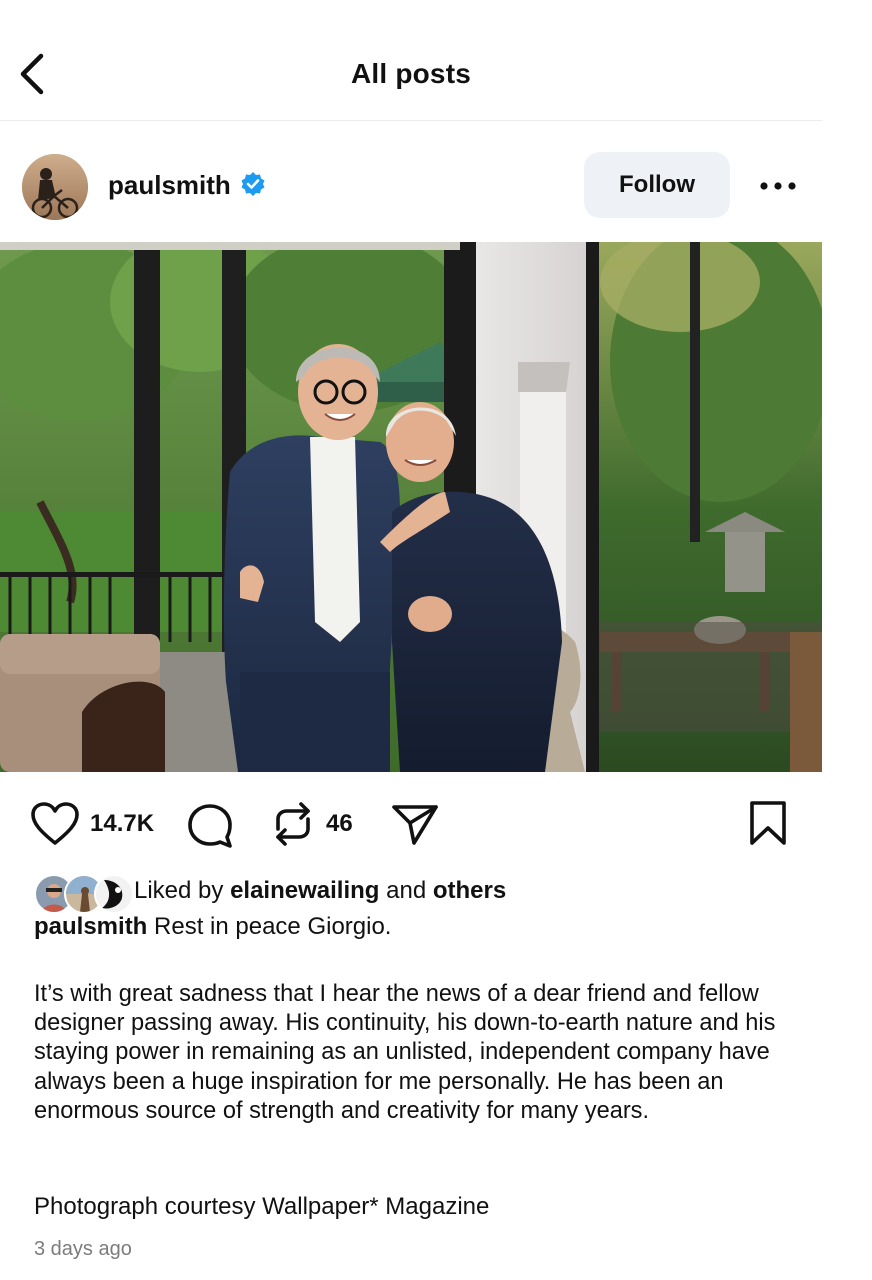  I want to click on comment-icon, so click(210, 826).